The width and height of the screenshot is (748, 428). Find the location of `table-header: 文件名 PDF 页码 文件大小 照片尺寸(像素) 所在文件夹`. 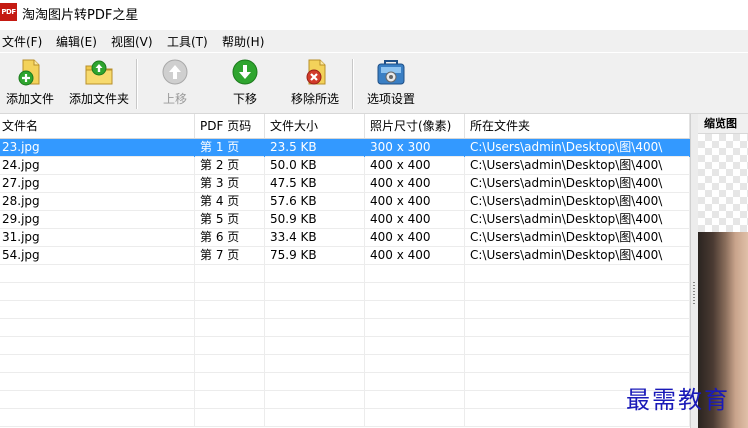

table-header: 文件名 PDF 页码 文件大小 照片尺寸(像素) 所在文件夹 is located at coordinates (345, 126).